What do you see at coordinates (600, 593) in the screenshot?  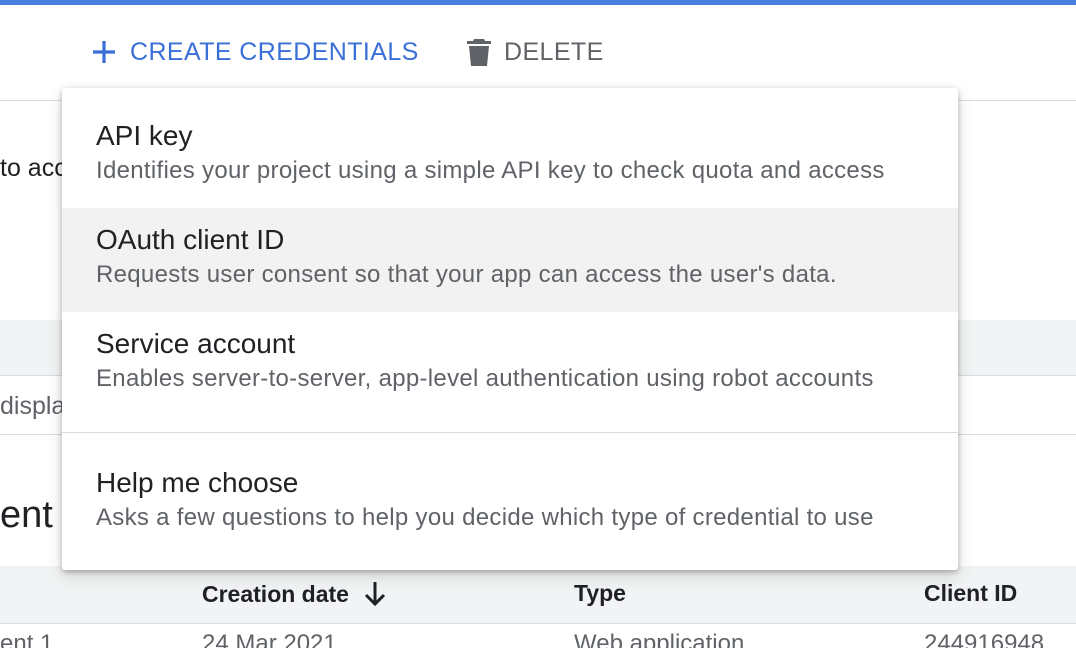 I see `column-header-type: Type` at bounding box center [600, 593].